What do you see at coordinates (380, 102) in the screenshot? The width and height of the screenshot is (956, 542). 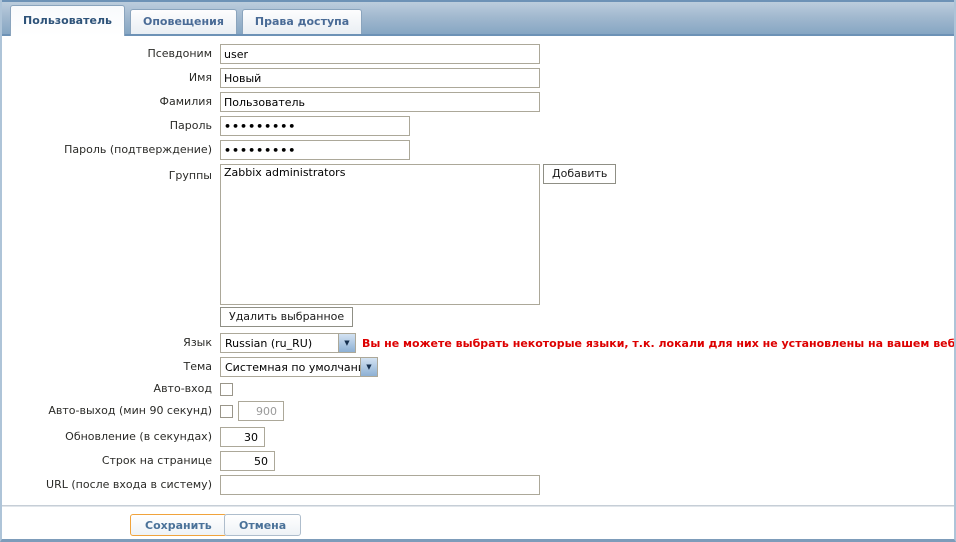 I see `surname-input` at bounding box center [380, 102].